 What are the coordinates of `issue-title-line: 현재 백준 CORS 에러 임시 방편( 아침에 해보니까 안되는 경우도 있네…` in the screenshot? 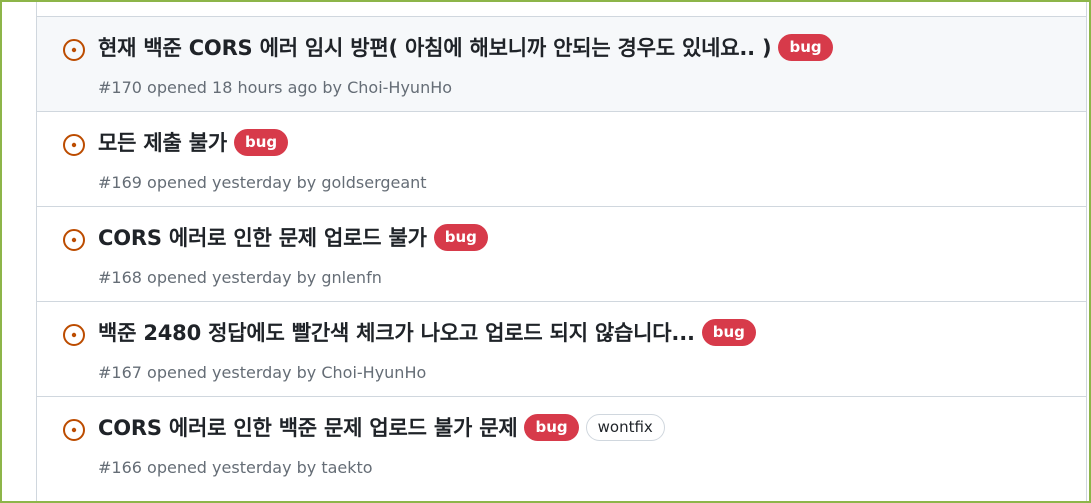 It's located at (587, 47).